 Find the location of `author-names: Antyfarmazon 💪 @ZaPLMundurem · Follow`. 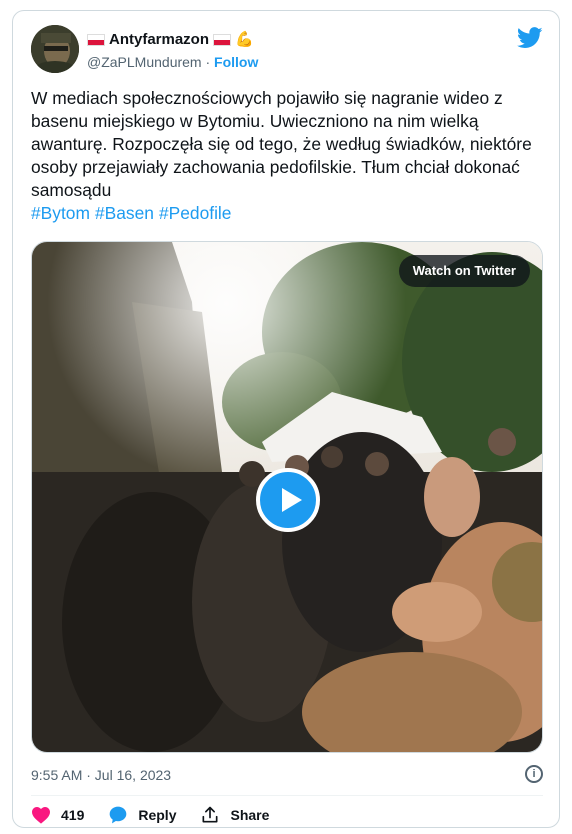

author-names: Antyfarmazon 💪 @ZaPLMundurem · Follow is located at coordinates (172, 51).